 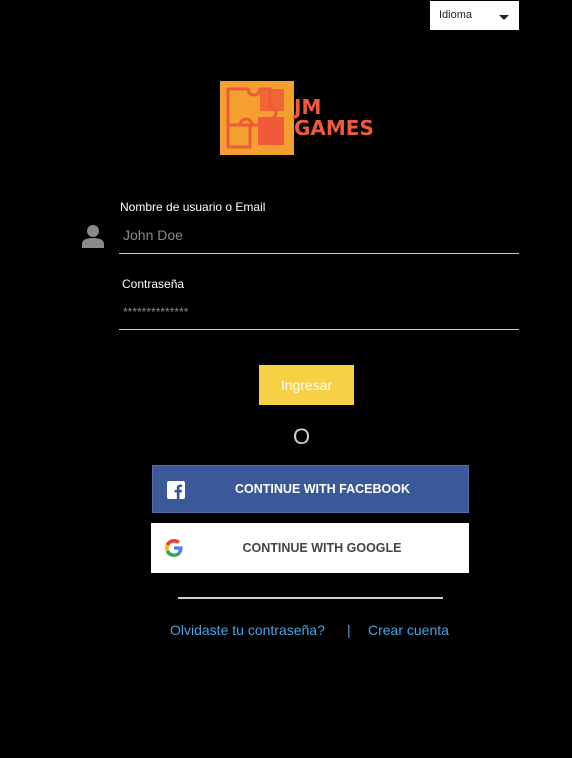 I want to click on language-select: Idioma, so click(x=474, y=15).